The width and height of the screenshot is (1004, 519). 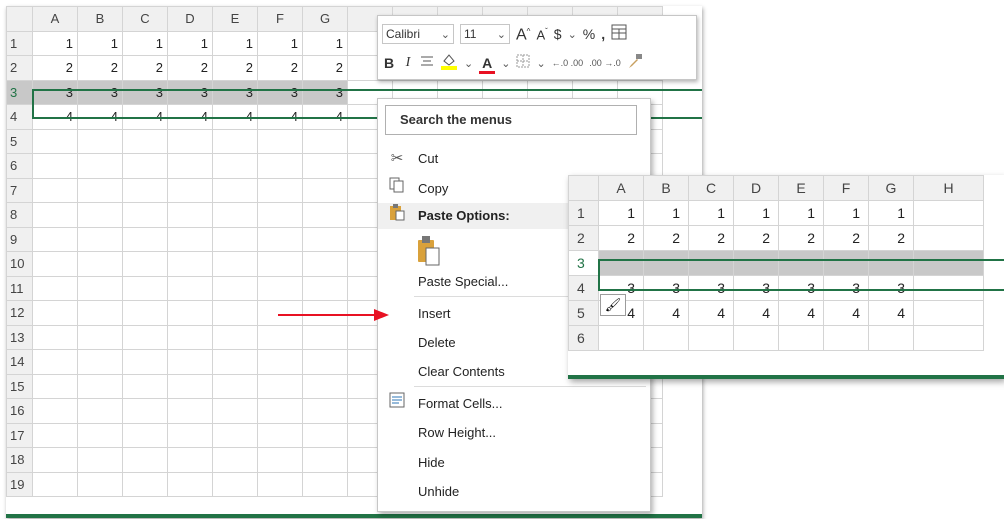 What do you see at coordinates (19, 411) in the screenshot?
I see `row-header: 16` at bounding box center [19, 411].